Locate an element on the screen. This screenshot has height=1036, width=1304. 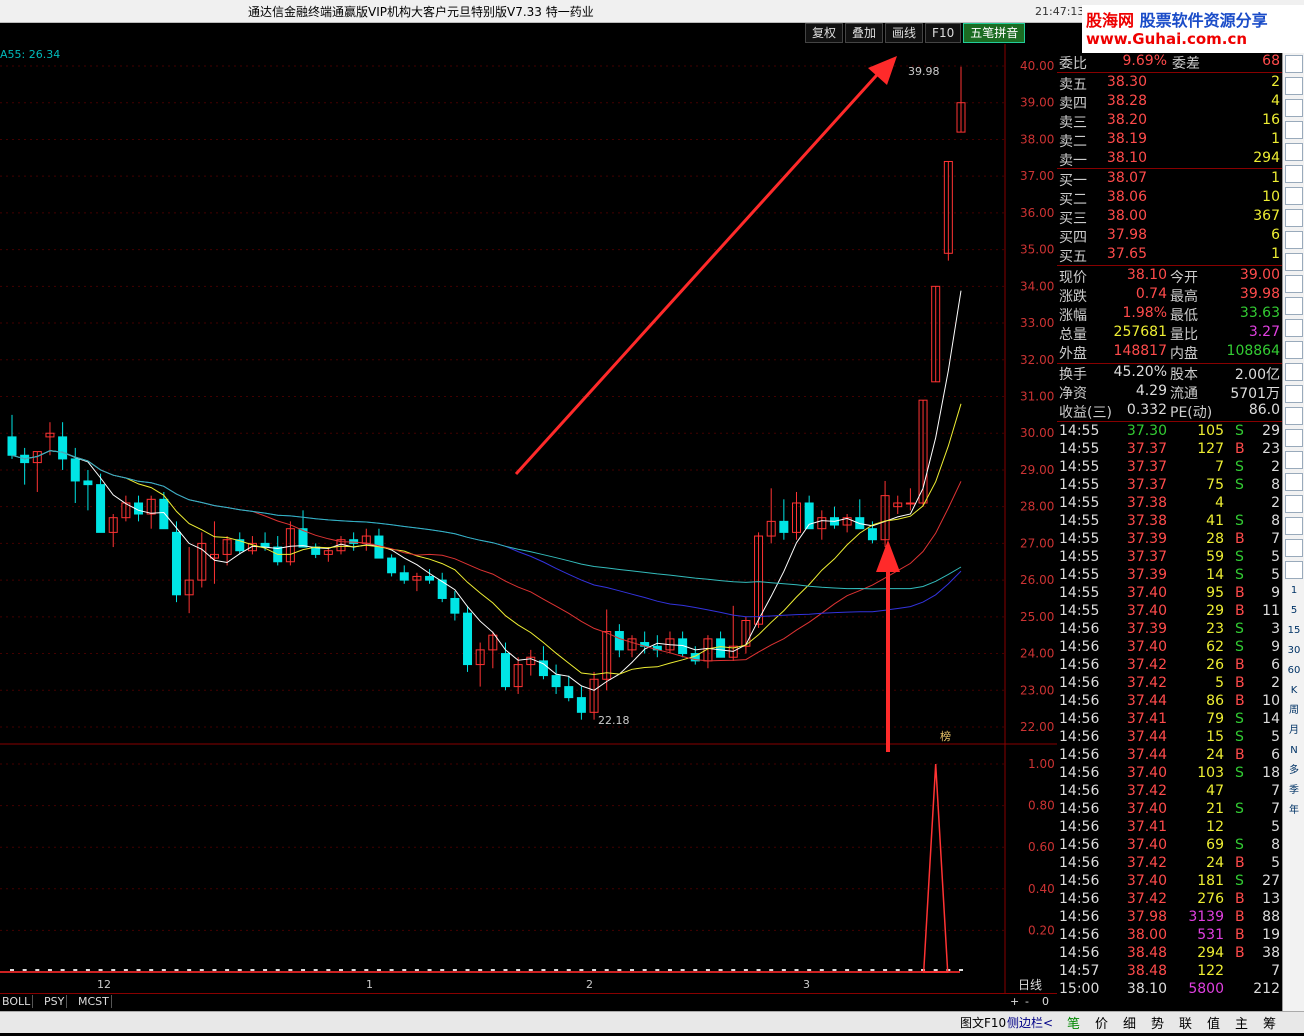
f10-link: 图文F10 is located at coordinates (983, 1022).